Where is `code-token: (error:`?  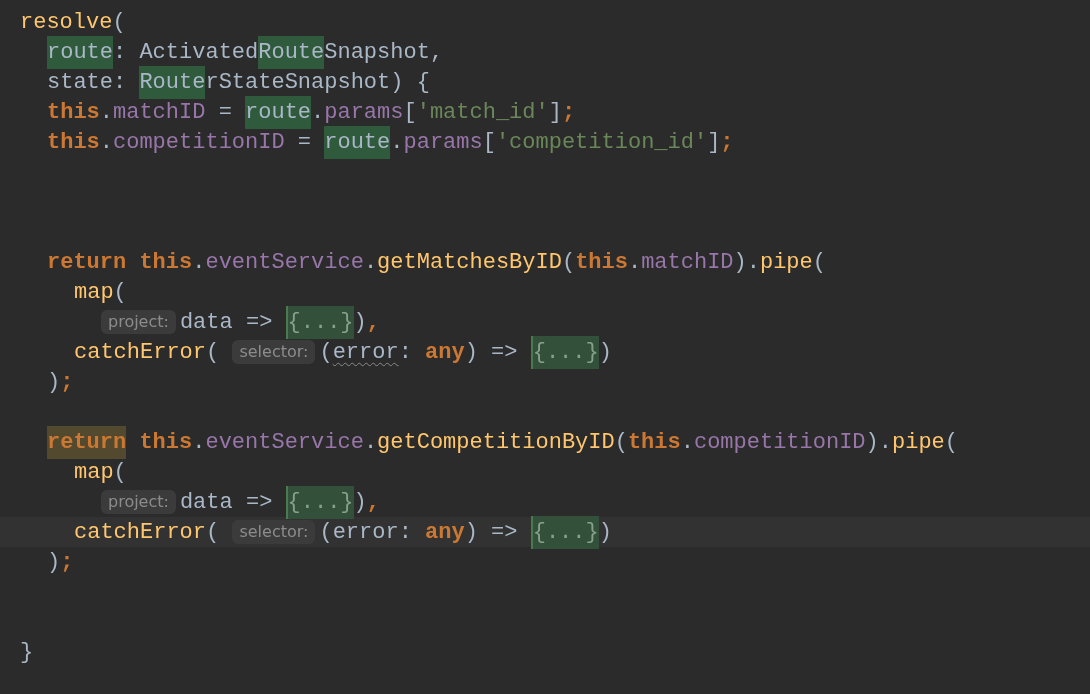
code-token: (error: is located at coordinates (366, 532).